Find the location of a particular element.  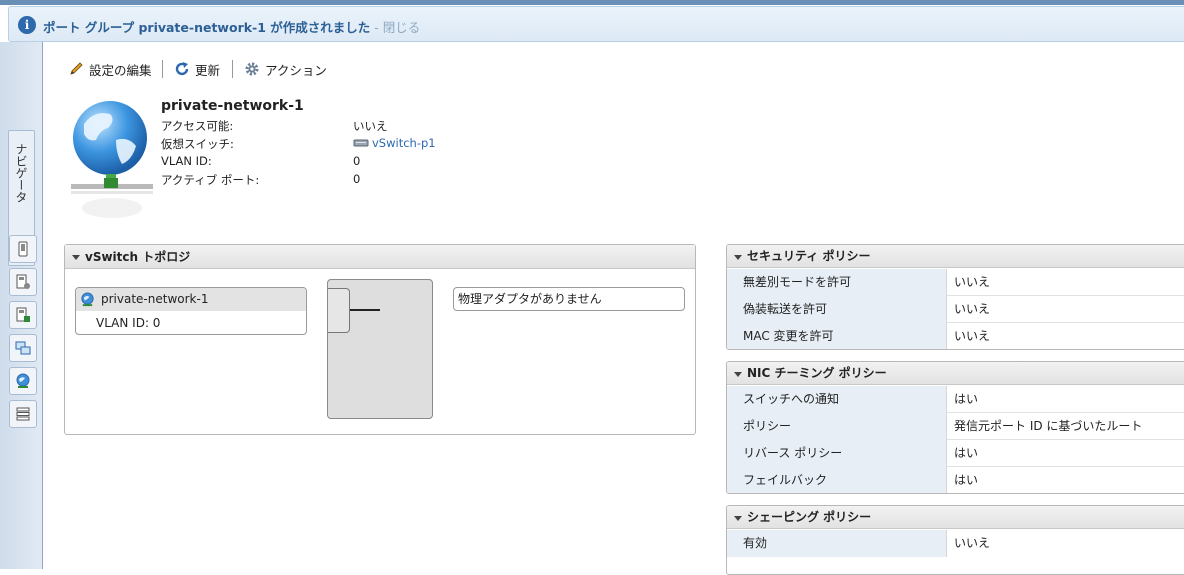

vswitch-link: vSwitch-p1 is located at coordinates (394, 143).